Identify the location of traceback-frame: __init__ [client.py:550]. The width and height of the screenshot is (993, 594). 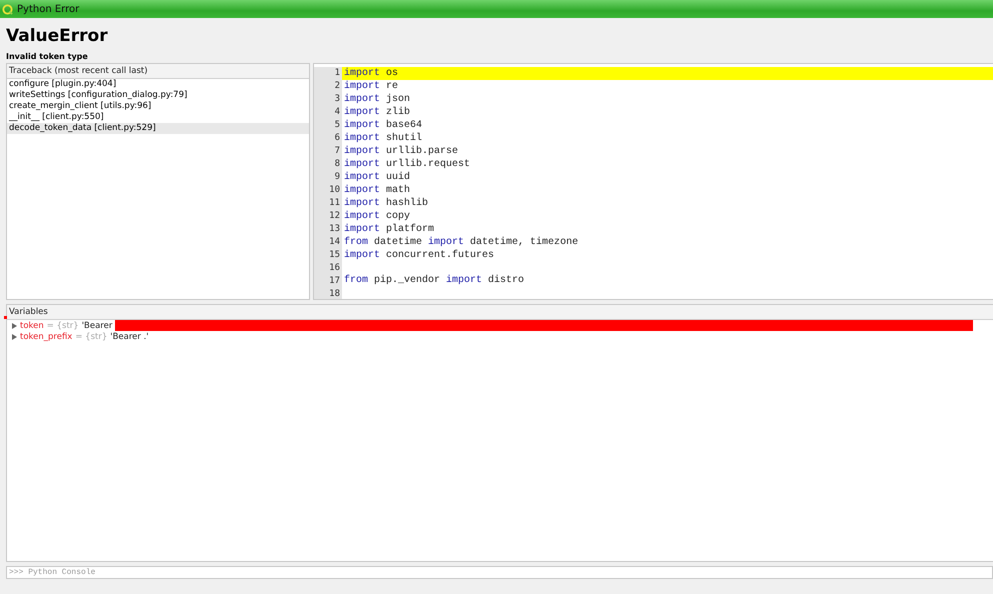
(158, 117).